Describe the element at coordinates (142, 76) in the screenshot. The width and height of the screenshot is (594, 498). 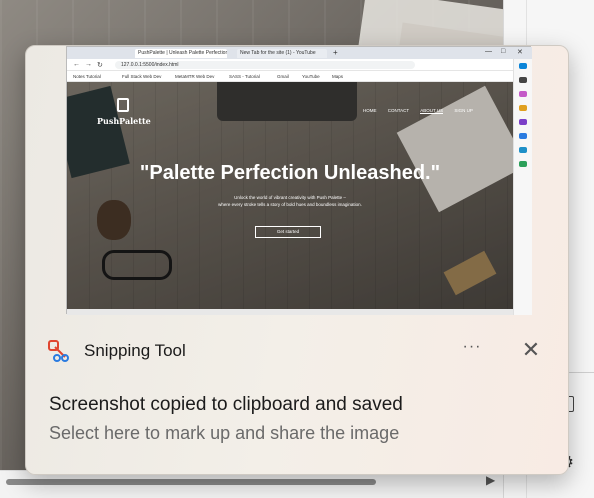
I see `bookmark-item: Full Stack Web Dev` at that location.